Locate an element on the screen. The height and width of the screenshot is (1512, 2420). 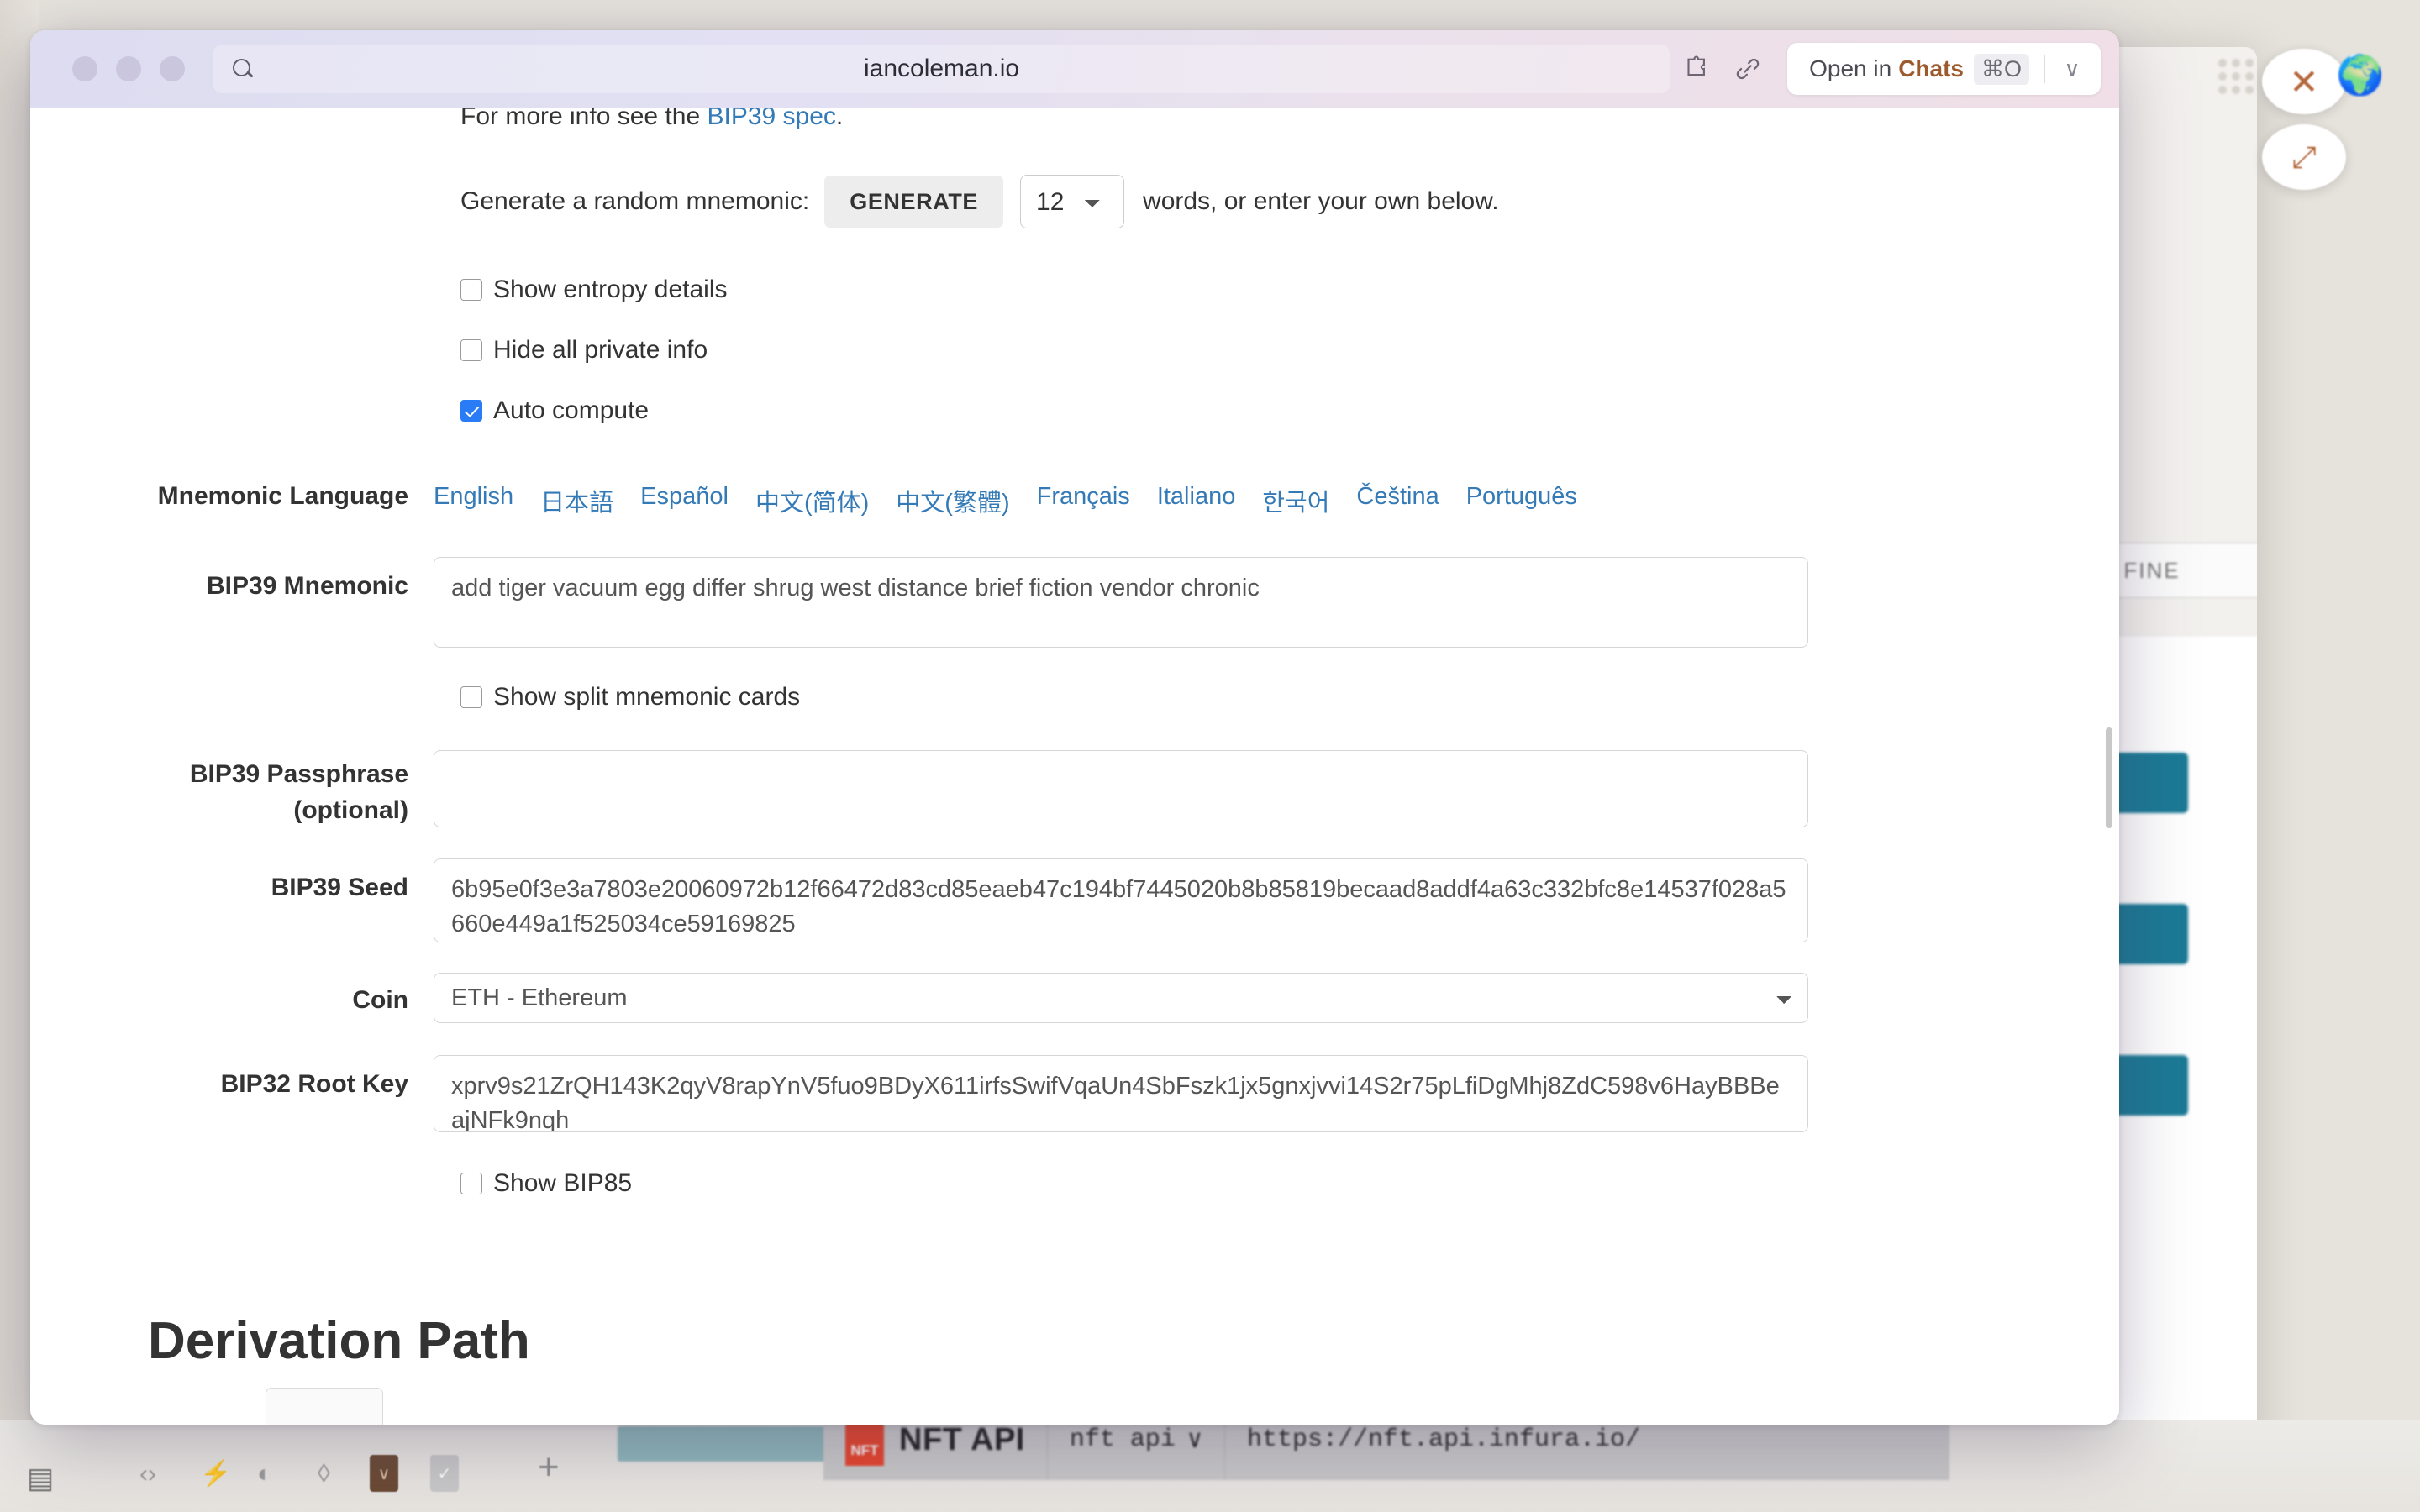
derivation-tab-placeholder is located at coordinates (324, 1406).